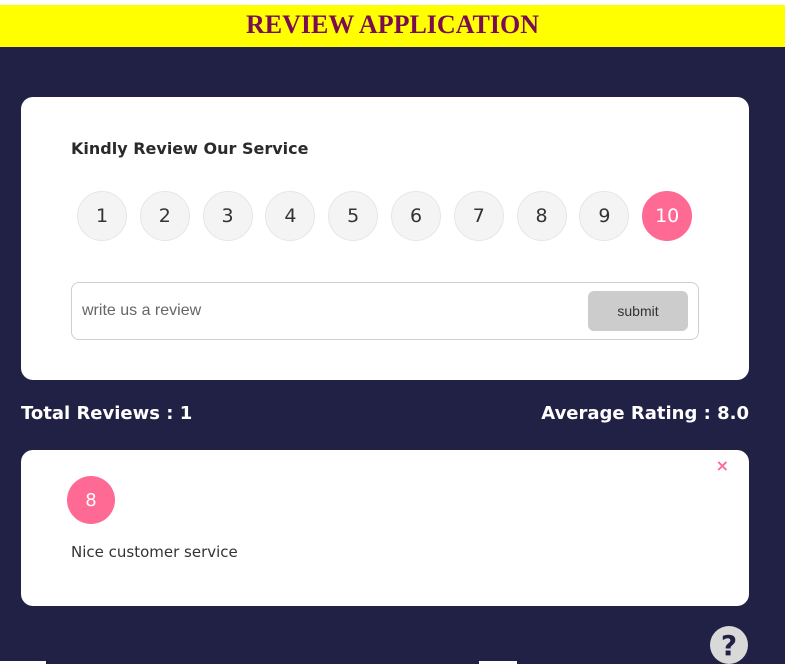 The image size is (785, 664). What do you see at coordinates (227, 216) in the screenshot?
I see `rating-option-3: 3` at bounding box center [227, 216].